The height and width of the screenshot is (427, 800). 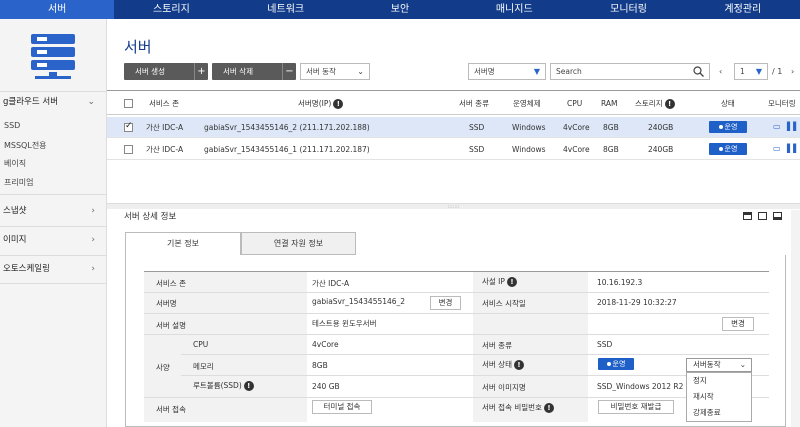 I want to click on value-server-name: gabiaSvr_1543455146_2, so click(x=359, y=301).